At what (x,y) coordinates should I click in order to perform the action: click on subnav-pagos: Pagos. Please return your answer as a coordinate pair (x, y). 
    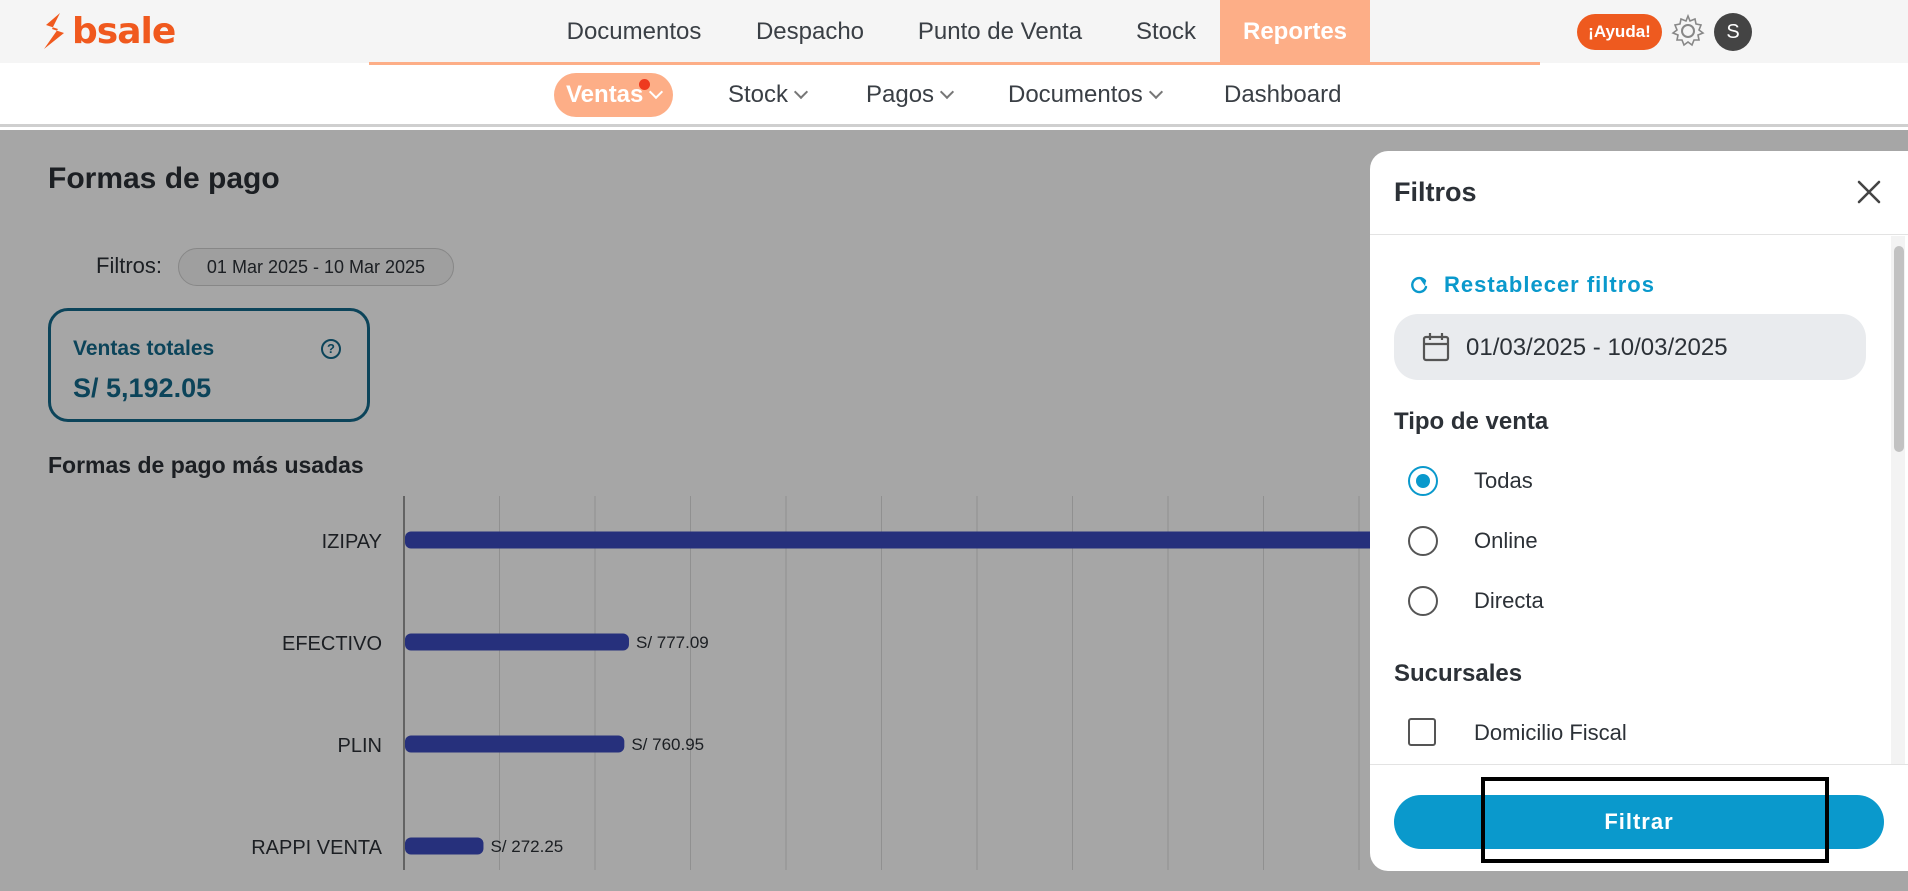
    Looking at the image, I should click on (910, 95).